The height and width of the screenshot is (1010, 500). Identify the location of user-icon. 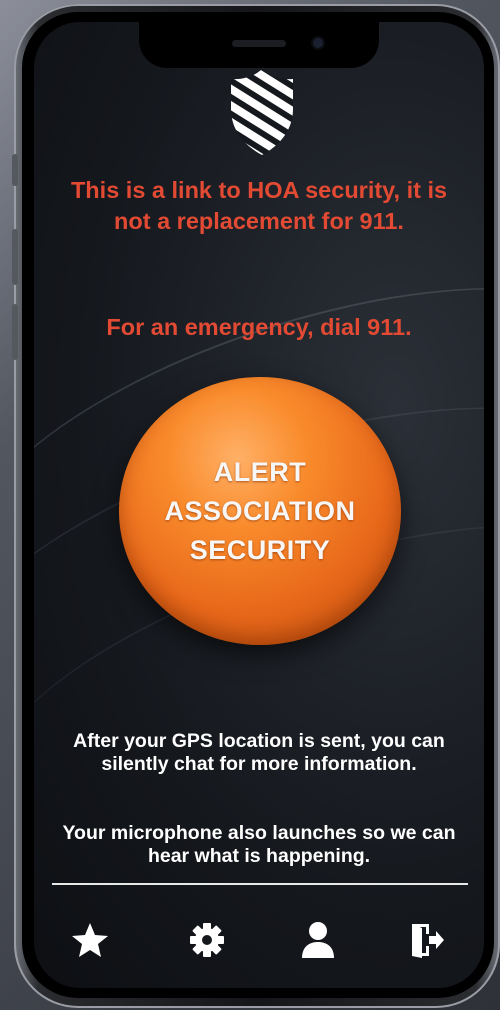
(318, 940).